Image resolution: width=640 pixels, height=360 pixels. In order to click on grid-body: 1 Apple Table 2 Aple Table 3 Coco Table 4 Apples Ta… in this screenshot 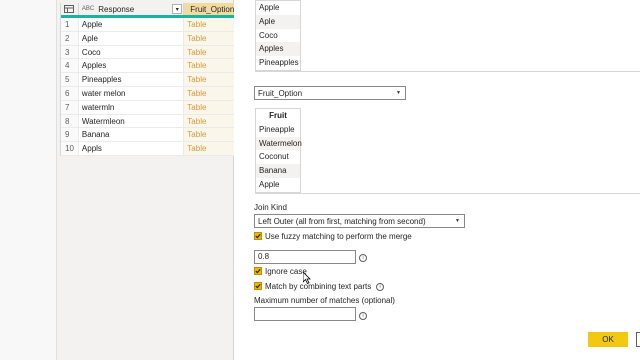, I will do `click(147, 87)`.